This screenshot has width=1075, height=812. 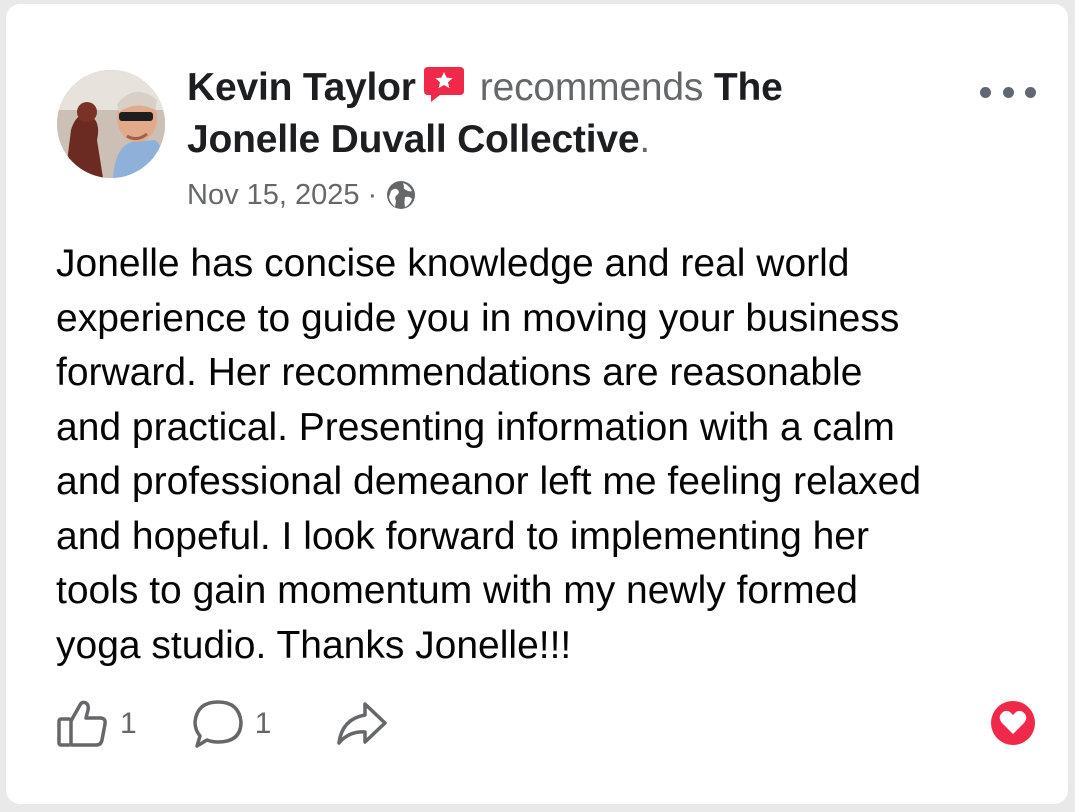 I want to click on like-button: 1, so click(x=96, y=724).